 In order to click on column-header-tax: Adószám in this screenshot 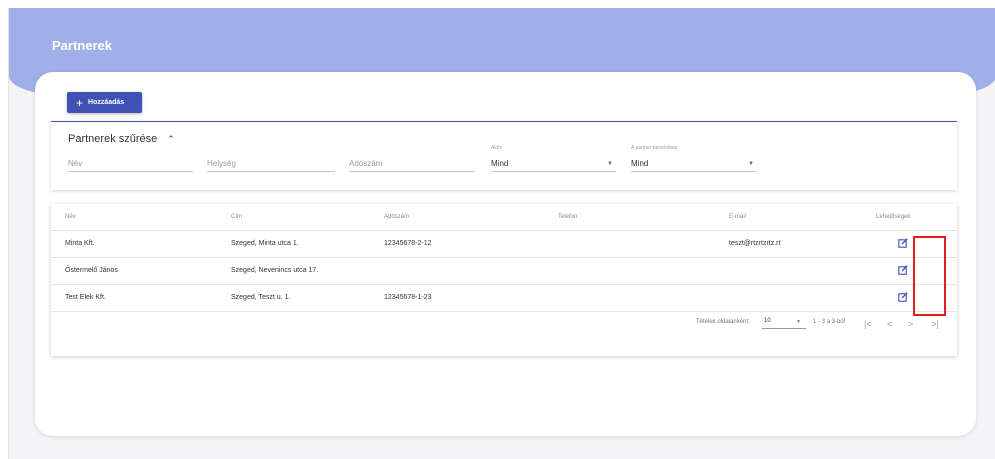, I will do `click(396, 217)`.